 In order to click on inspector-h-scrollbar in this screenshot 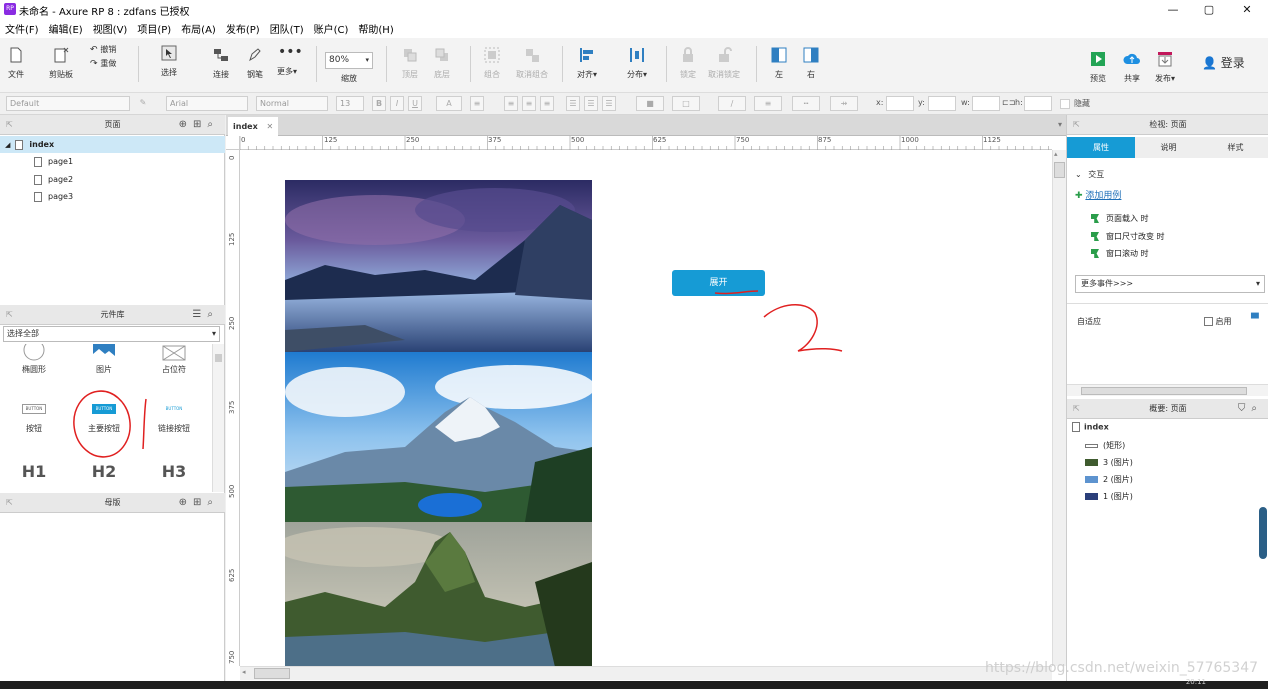, I will do `click(1167, 390)`.